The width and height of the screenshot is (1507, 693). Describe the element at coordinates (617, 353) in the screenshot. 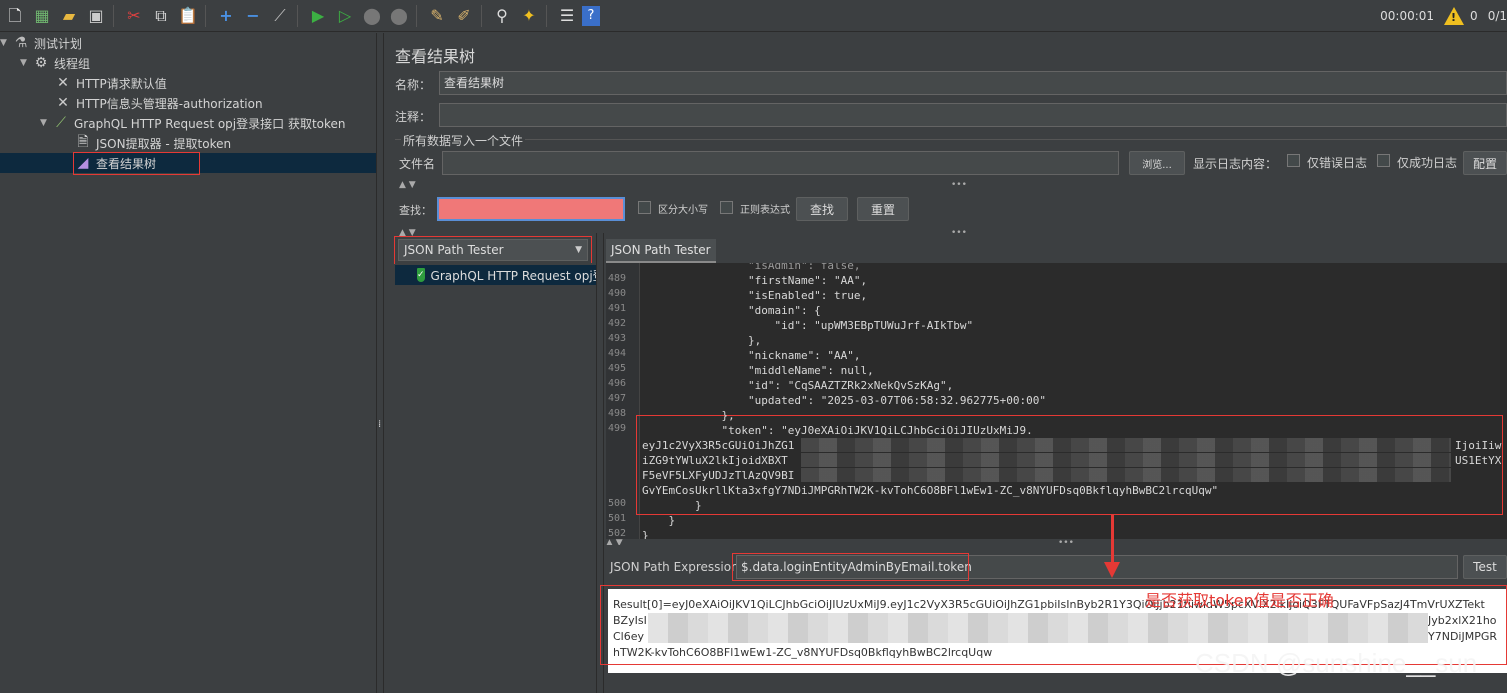

I see `line-number: 494` at that location.